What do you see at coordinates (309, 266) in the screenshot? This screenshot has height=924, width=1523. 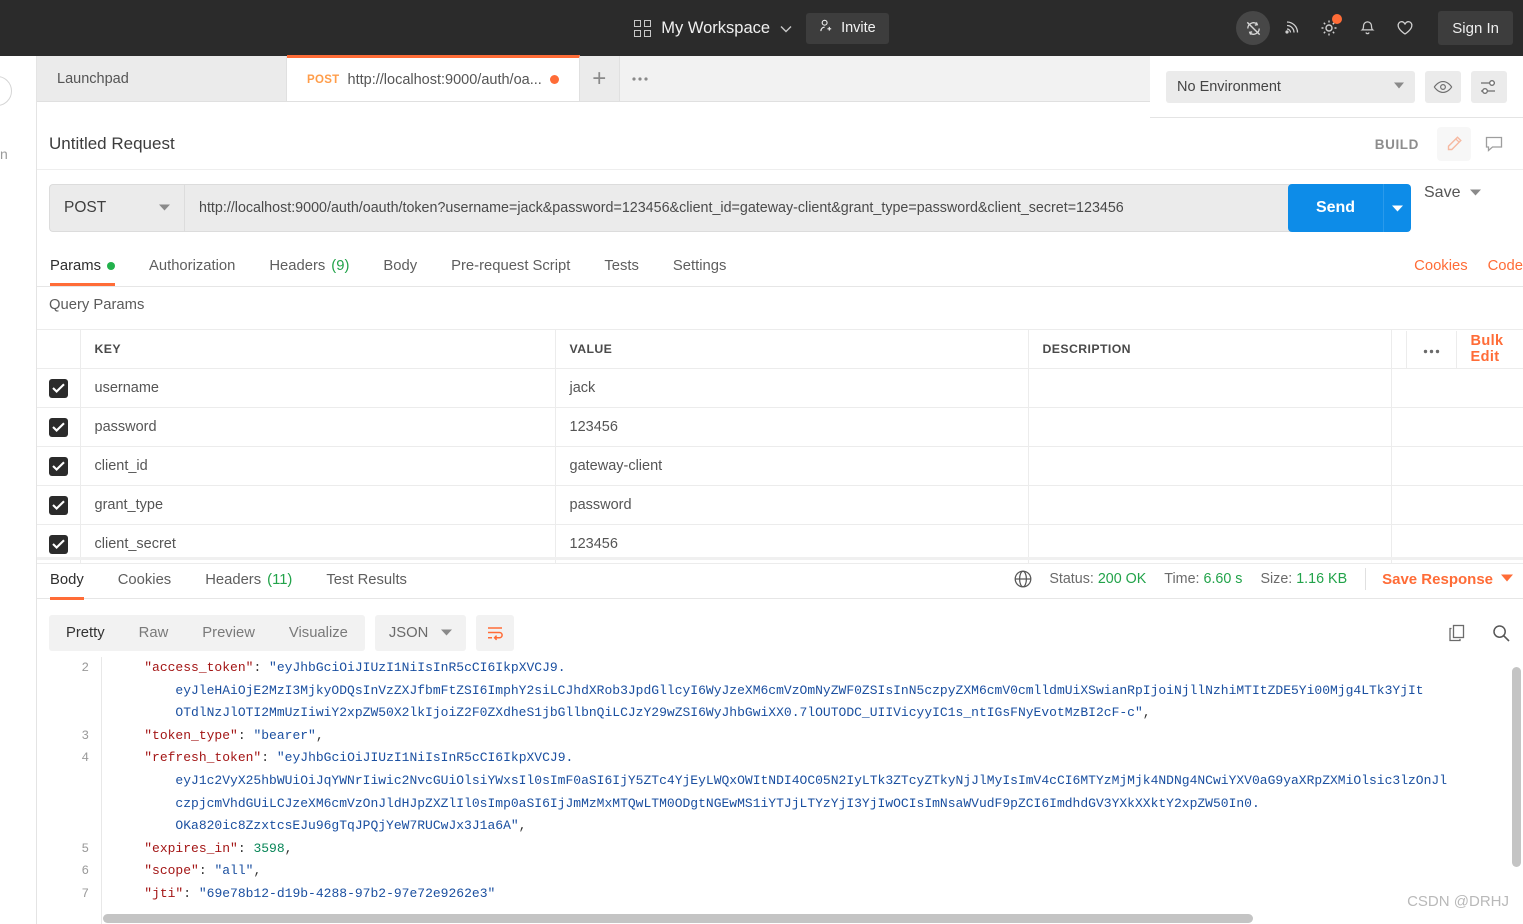 I see `tab-headers: Headers (9)` at bounding box center [309, 266].